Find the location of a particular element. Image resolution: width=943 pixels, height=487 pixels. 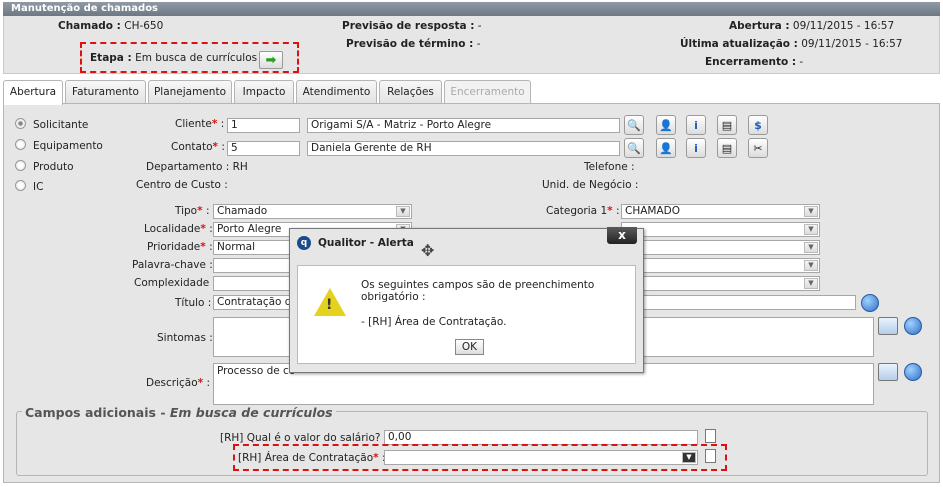

titulo-label: Título : is located at coordinates (193, 303).